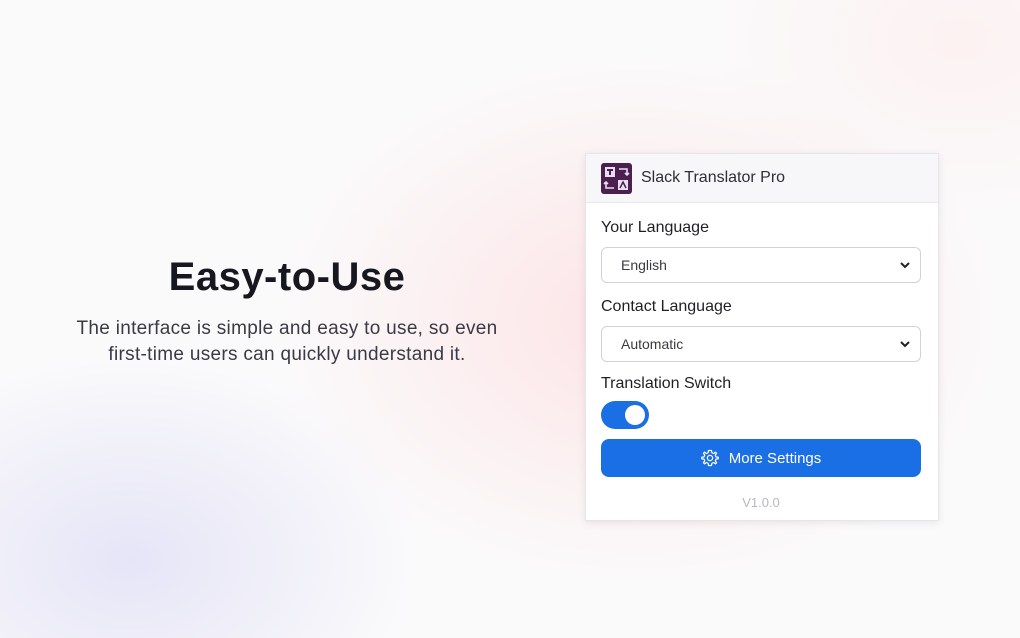  What do you see at coordinates (652, 344) in the screenshot?
I see `contact-language-value: Automatic` at bounding box center [652, 344].